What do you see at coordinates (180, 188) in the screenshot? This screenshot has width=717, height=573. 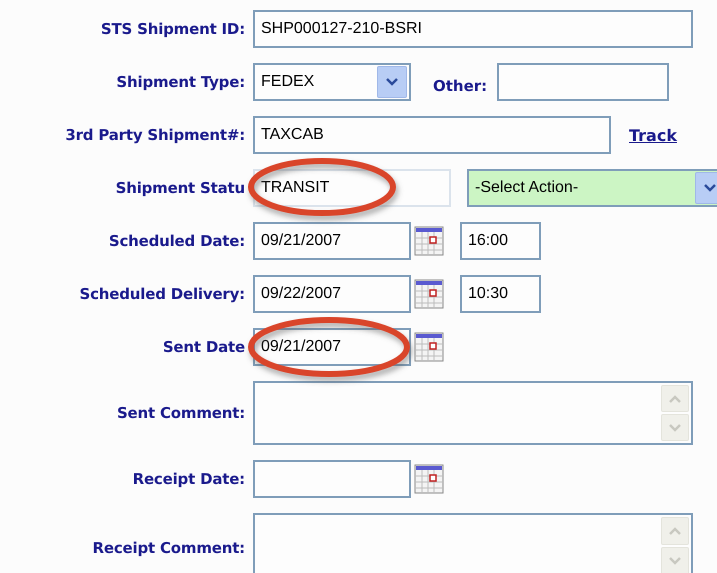 I see `field-label: Shipment Statu` at bounding box center [180, 188].